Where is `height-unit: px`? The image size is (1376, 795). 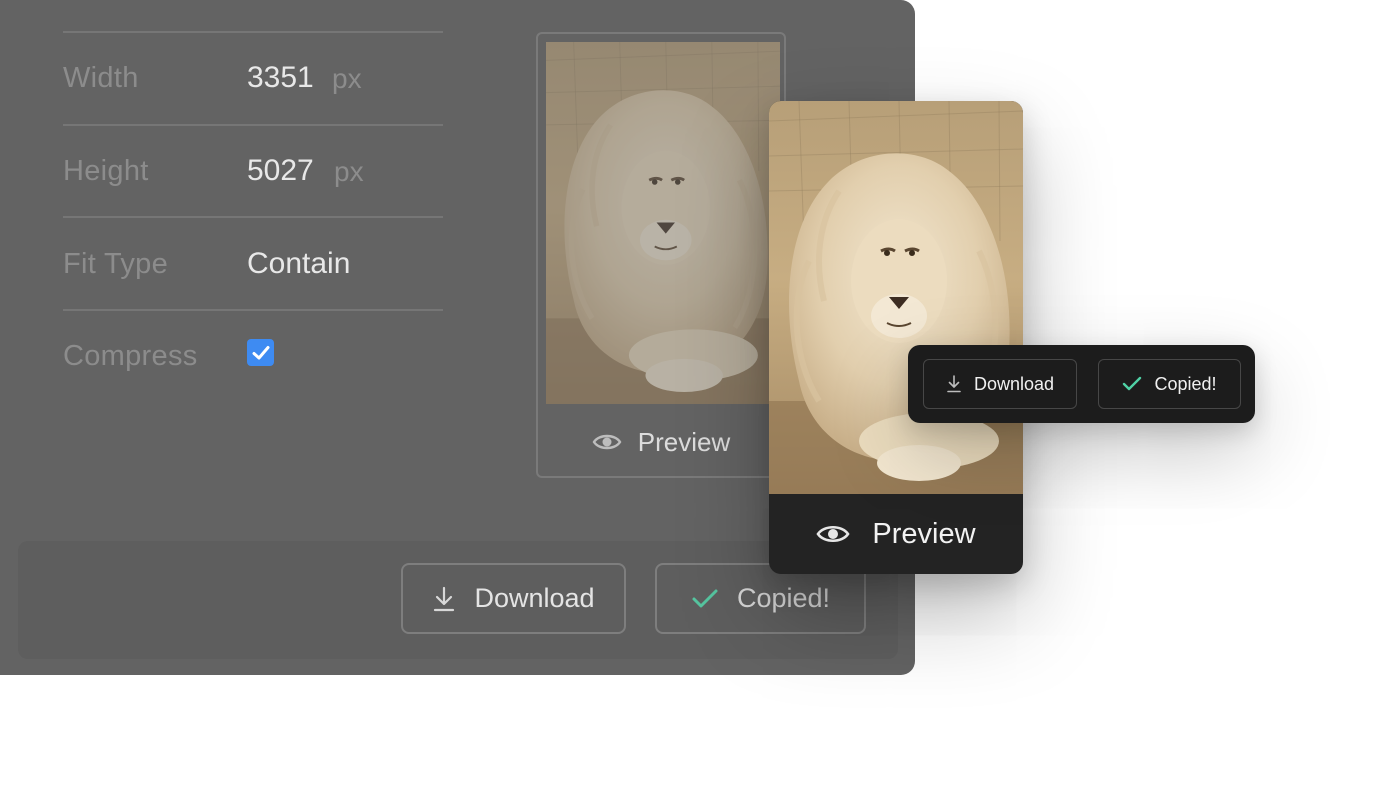
height-unit: px is located at coordinates (349, 171).